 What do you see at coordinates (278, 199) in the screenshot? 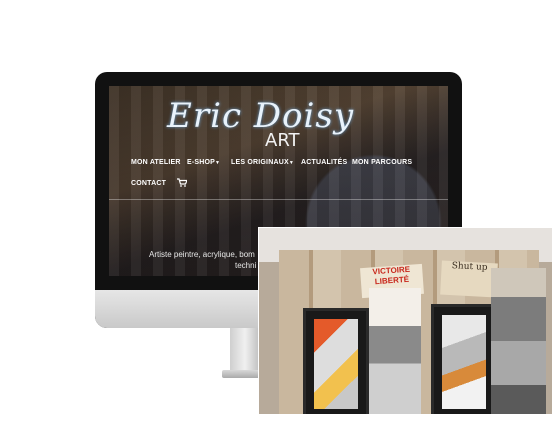
I see `header-divider` at bounding box center [278, 199].